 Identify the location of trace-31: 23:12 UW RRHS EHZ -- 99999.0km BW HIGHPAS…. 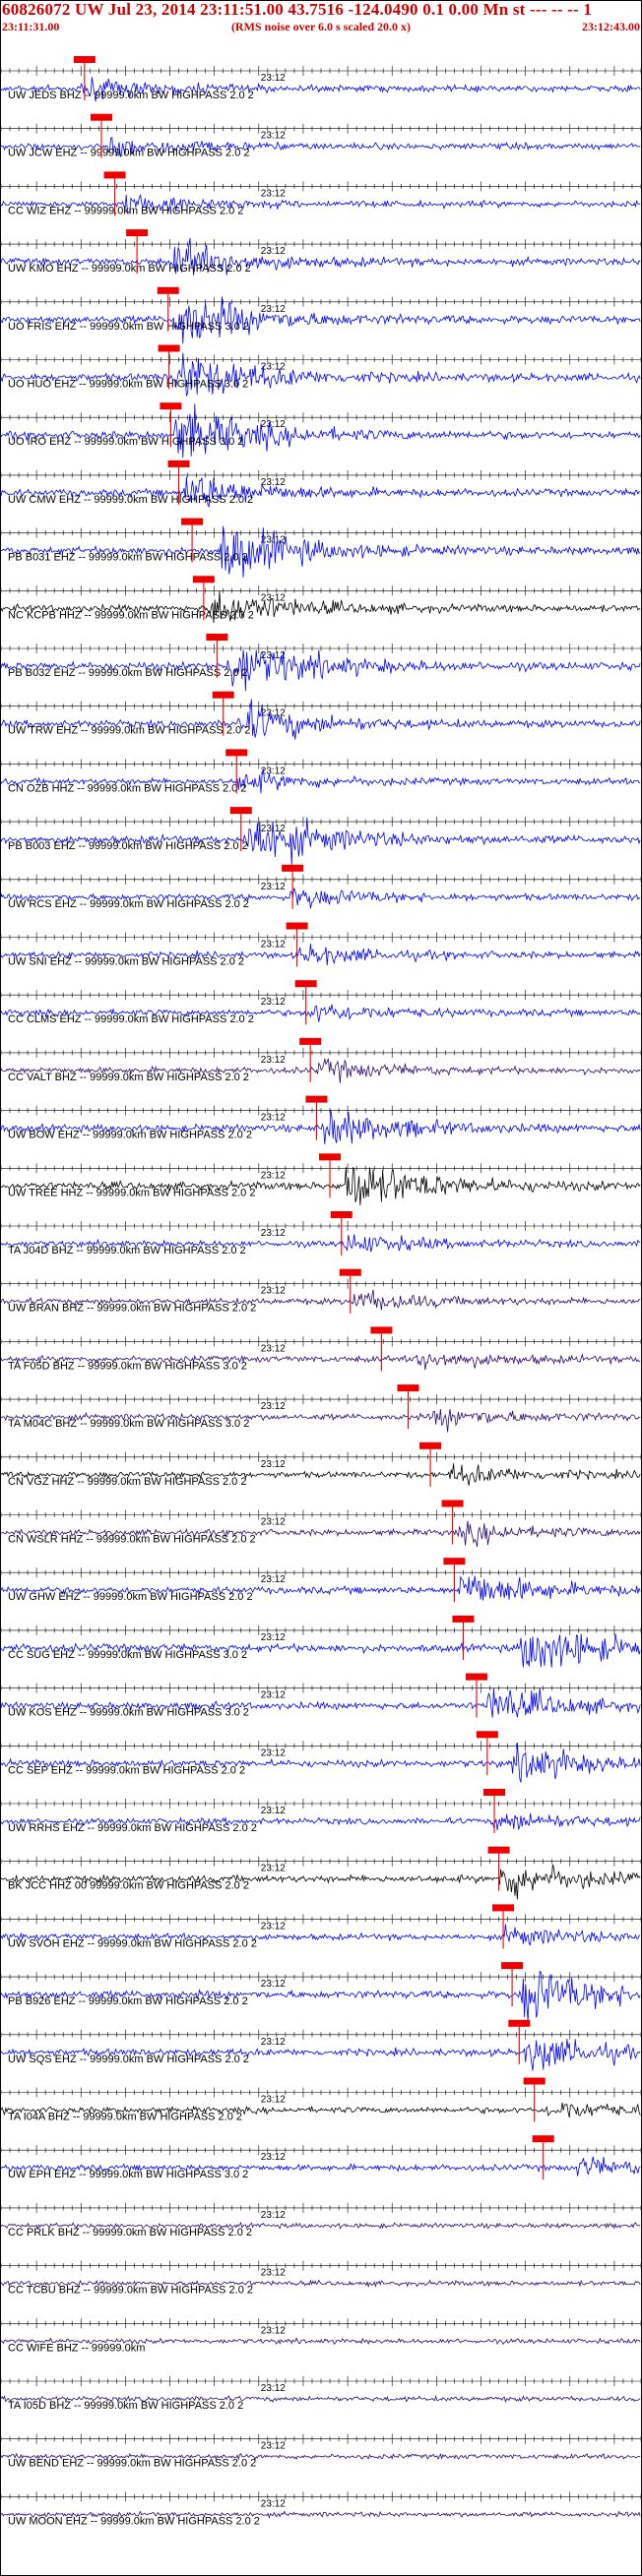
(321, 1811).